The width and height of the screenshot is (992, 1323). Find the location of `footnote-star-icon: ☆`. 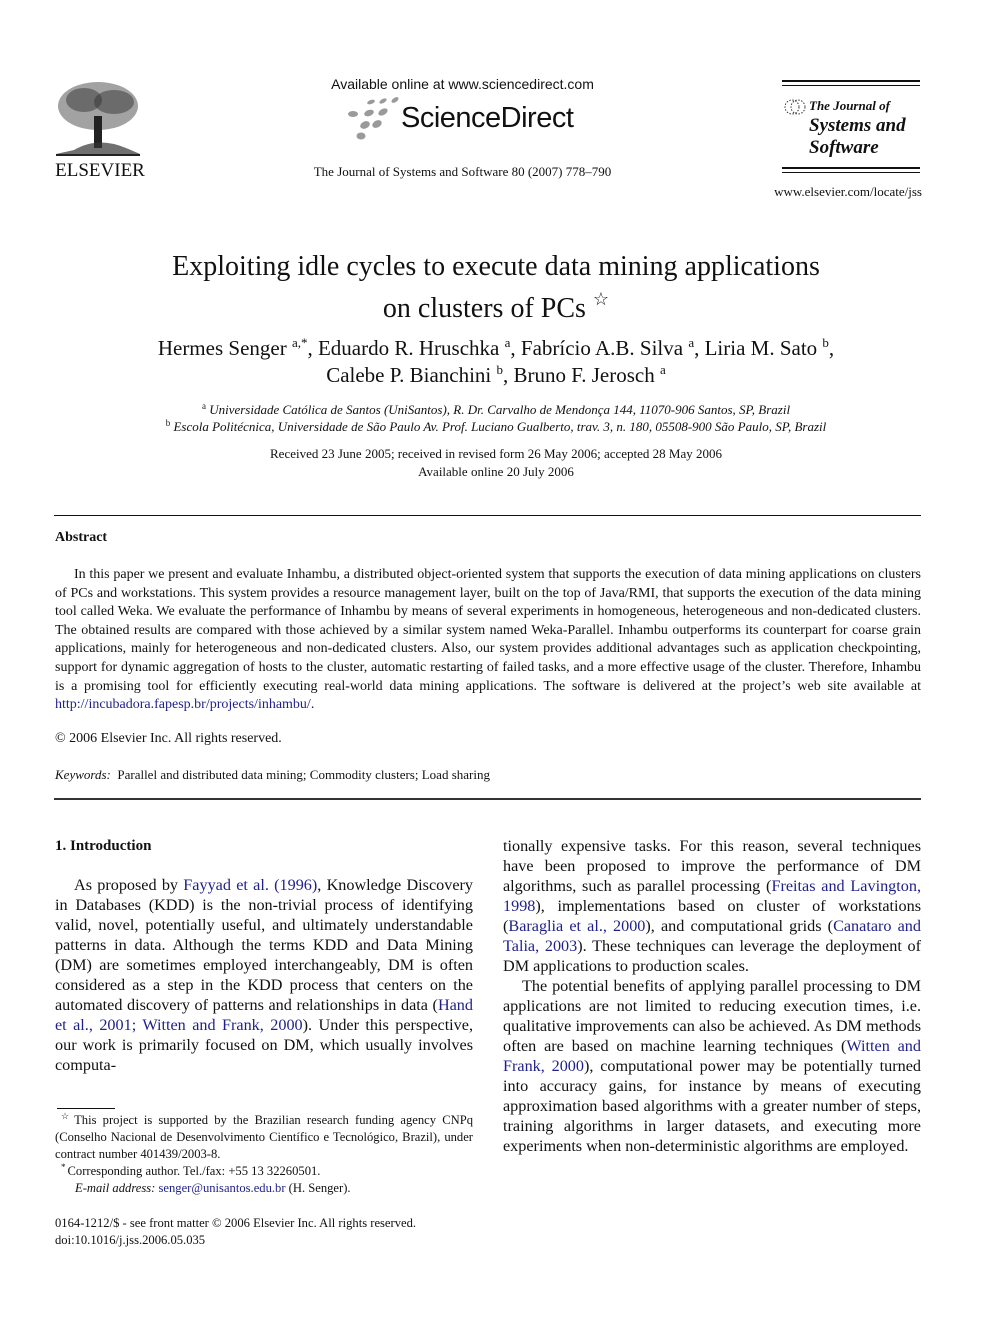

footnote-star-icon: ☆ is located at coordinates (67, 1116).